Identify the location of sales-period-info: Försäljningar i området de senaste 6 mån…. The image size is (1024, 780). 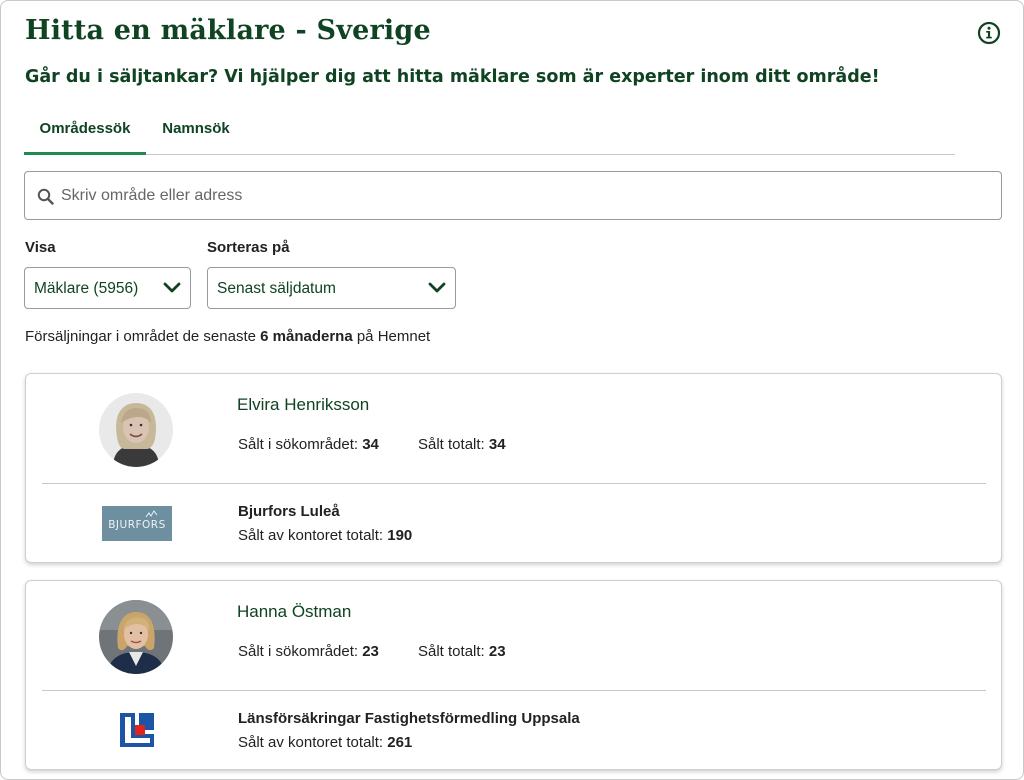
(228, 336).